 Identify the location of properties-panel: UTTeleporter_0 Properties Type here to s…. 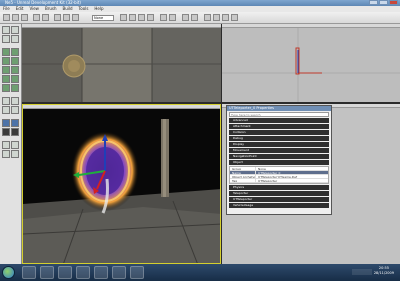
(279, 160).